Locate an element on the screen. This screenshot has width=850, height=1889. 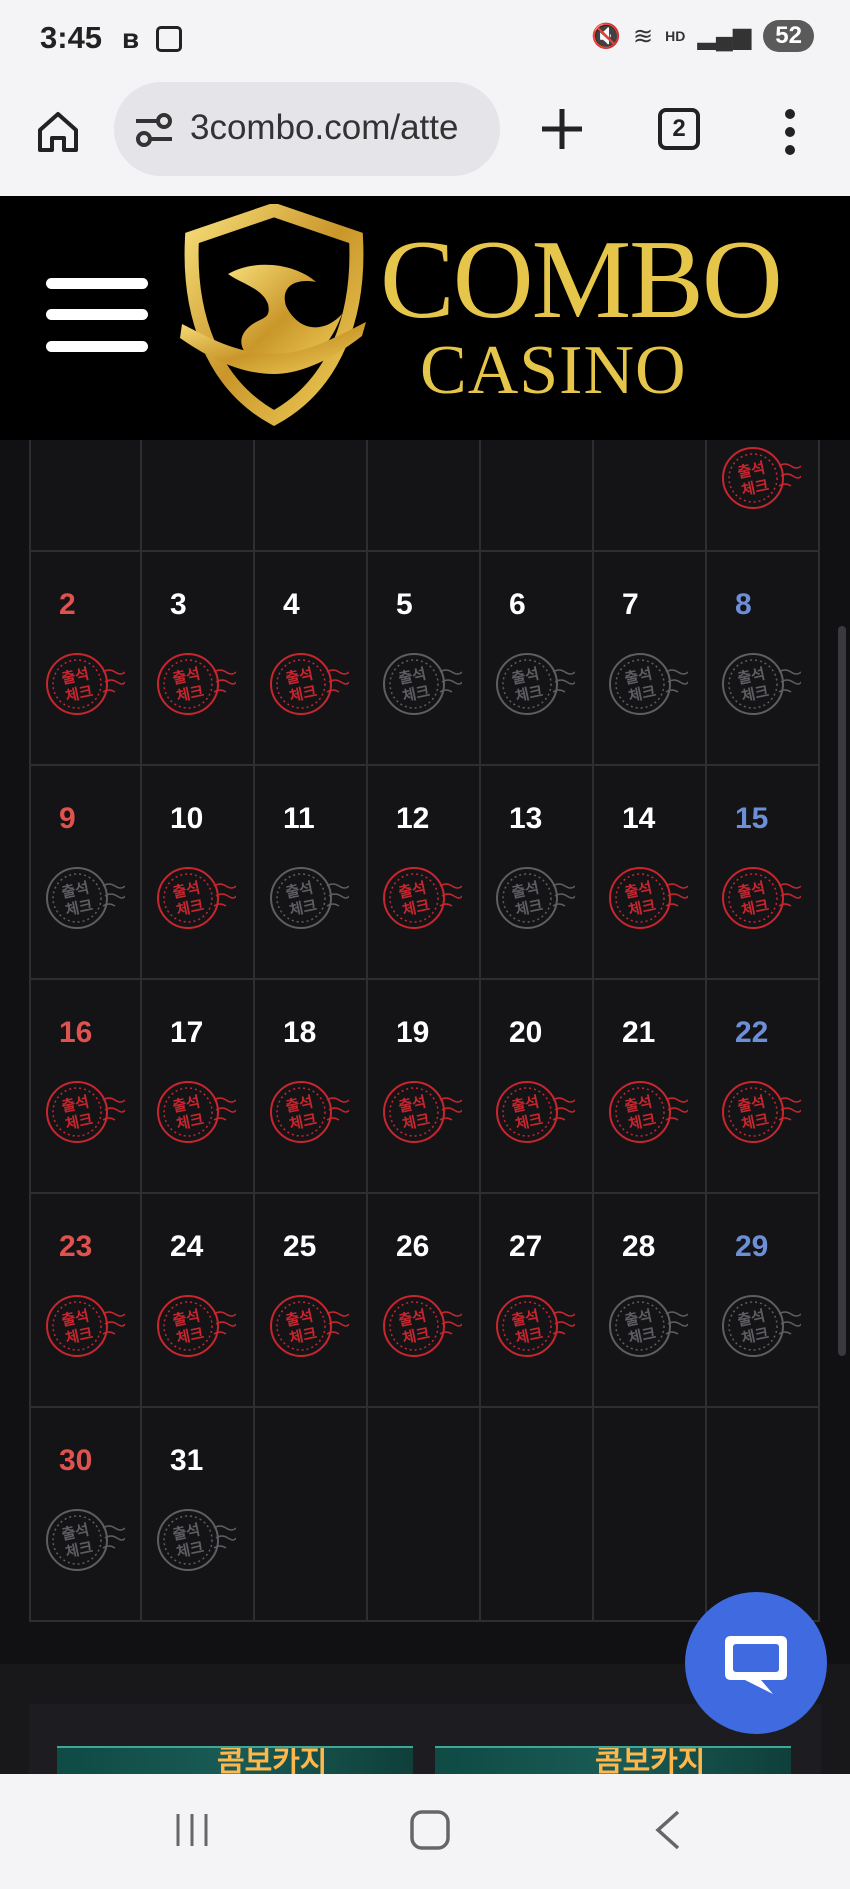
calendar-day-number: 20 is located at coordinates (526, 1032).